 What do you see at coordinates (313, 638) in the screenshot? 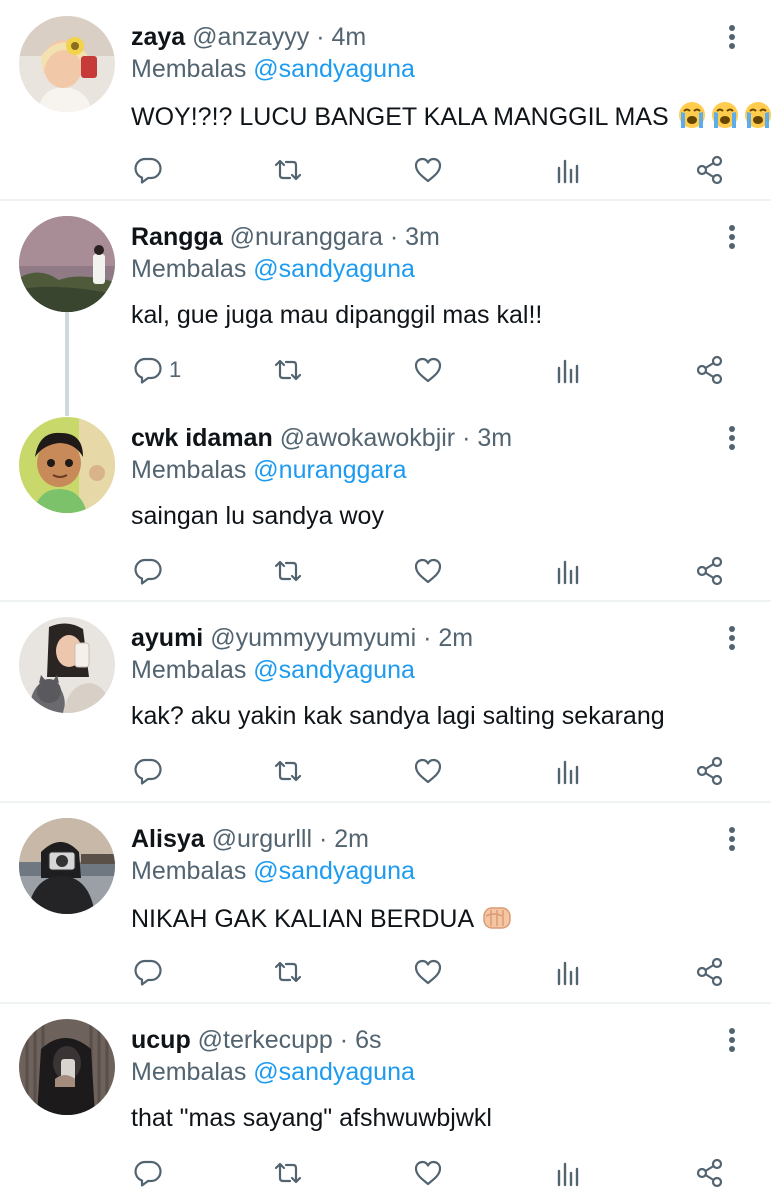
I see `user-handle: @yummyyumyumi` at bounding box center [313, 638].